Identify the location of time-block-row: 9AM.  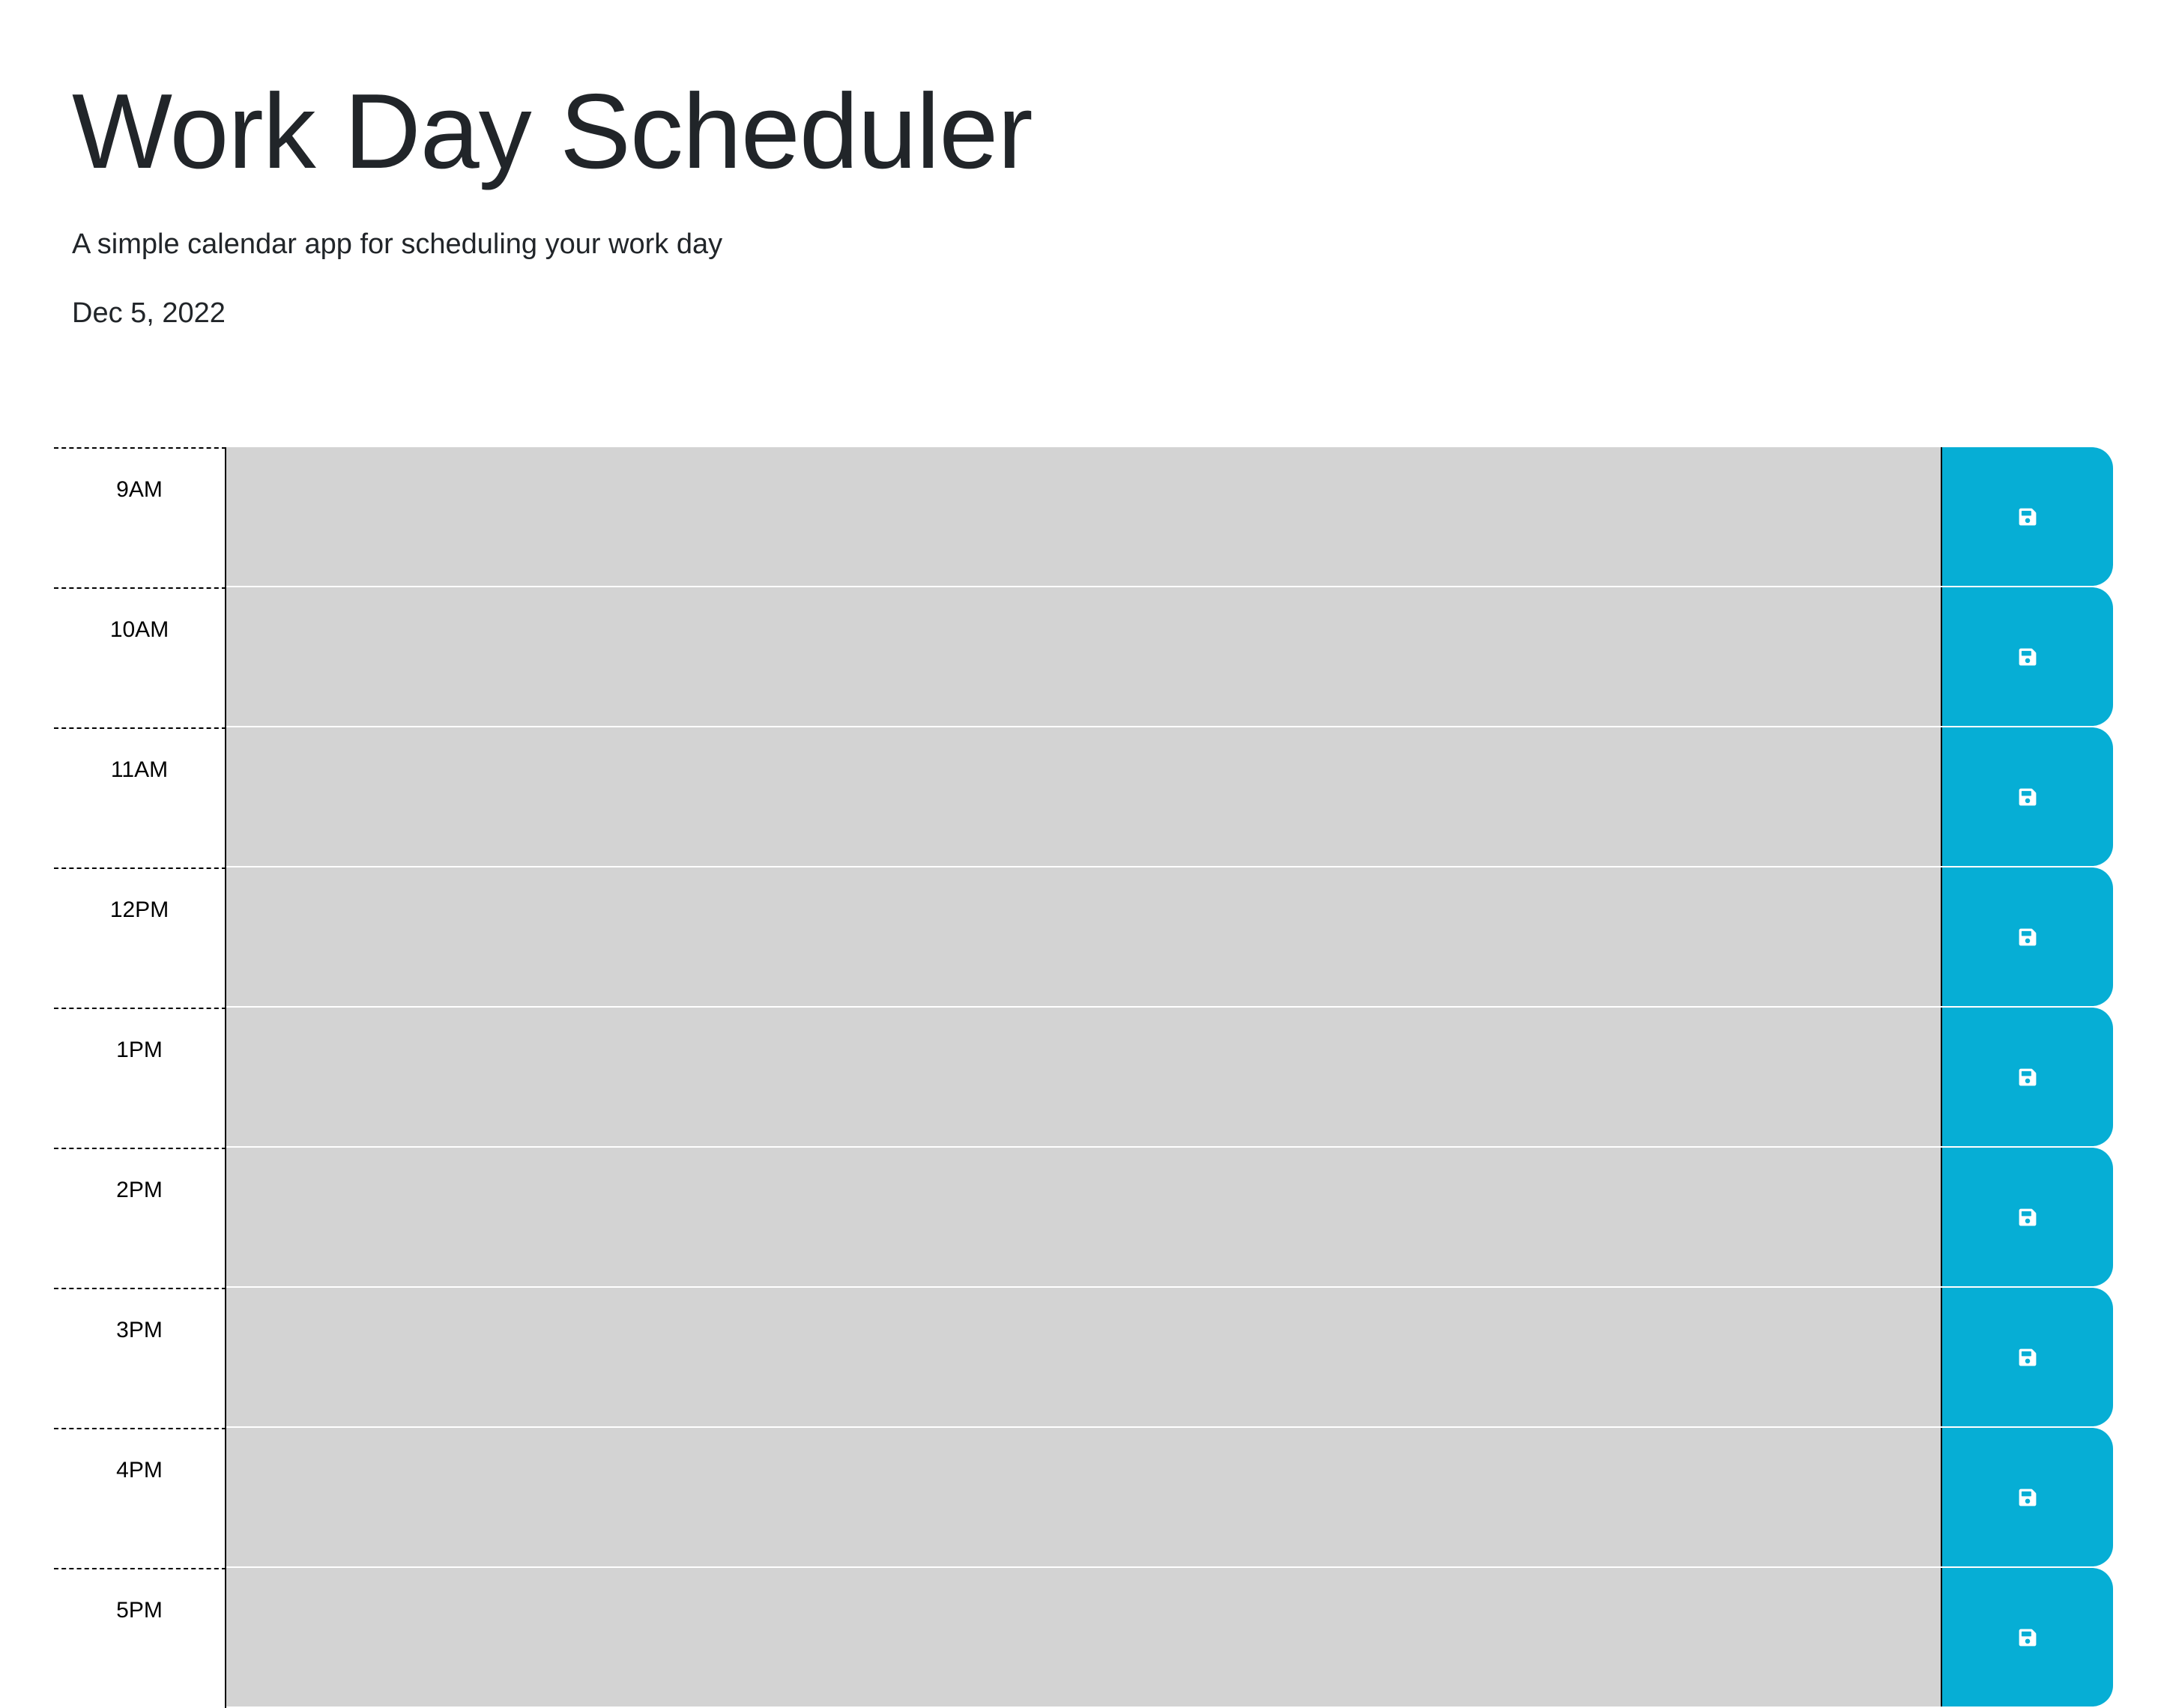
(1083, 517).